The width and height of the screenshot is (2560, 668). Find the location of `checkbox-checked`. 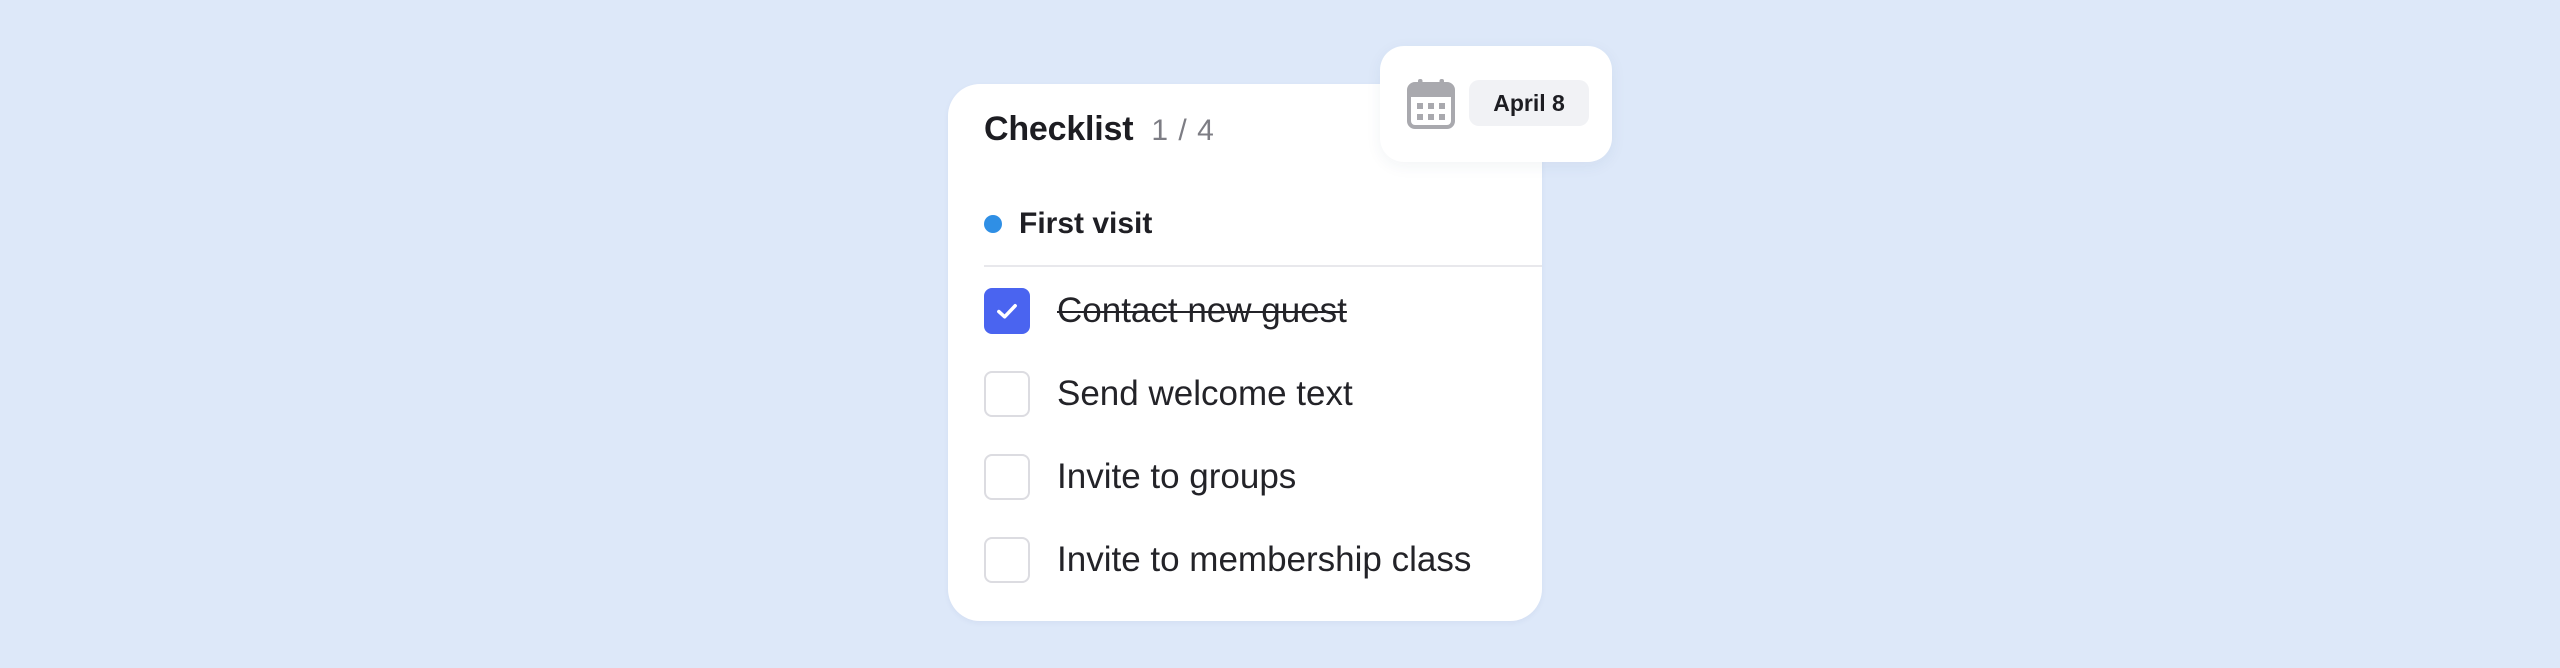

checkbox-checked is located at coordinates (1007, 311).